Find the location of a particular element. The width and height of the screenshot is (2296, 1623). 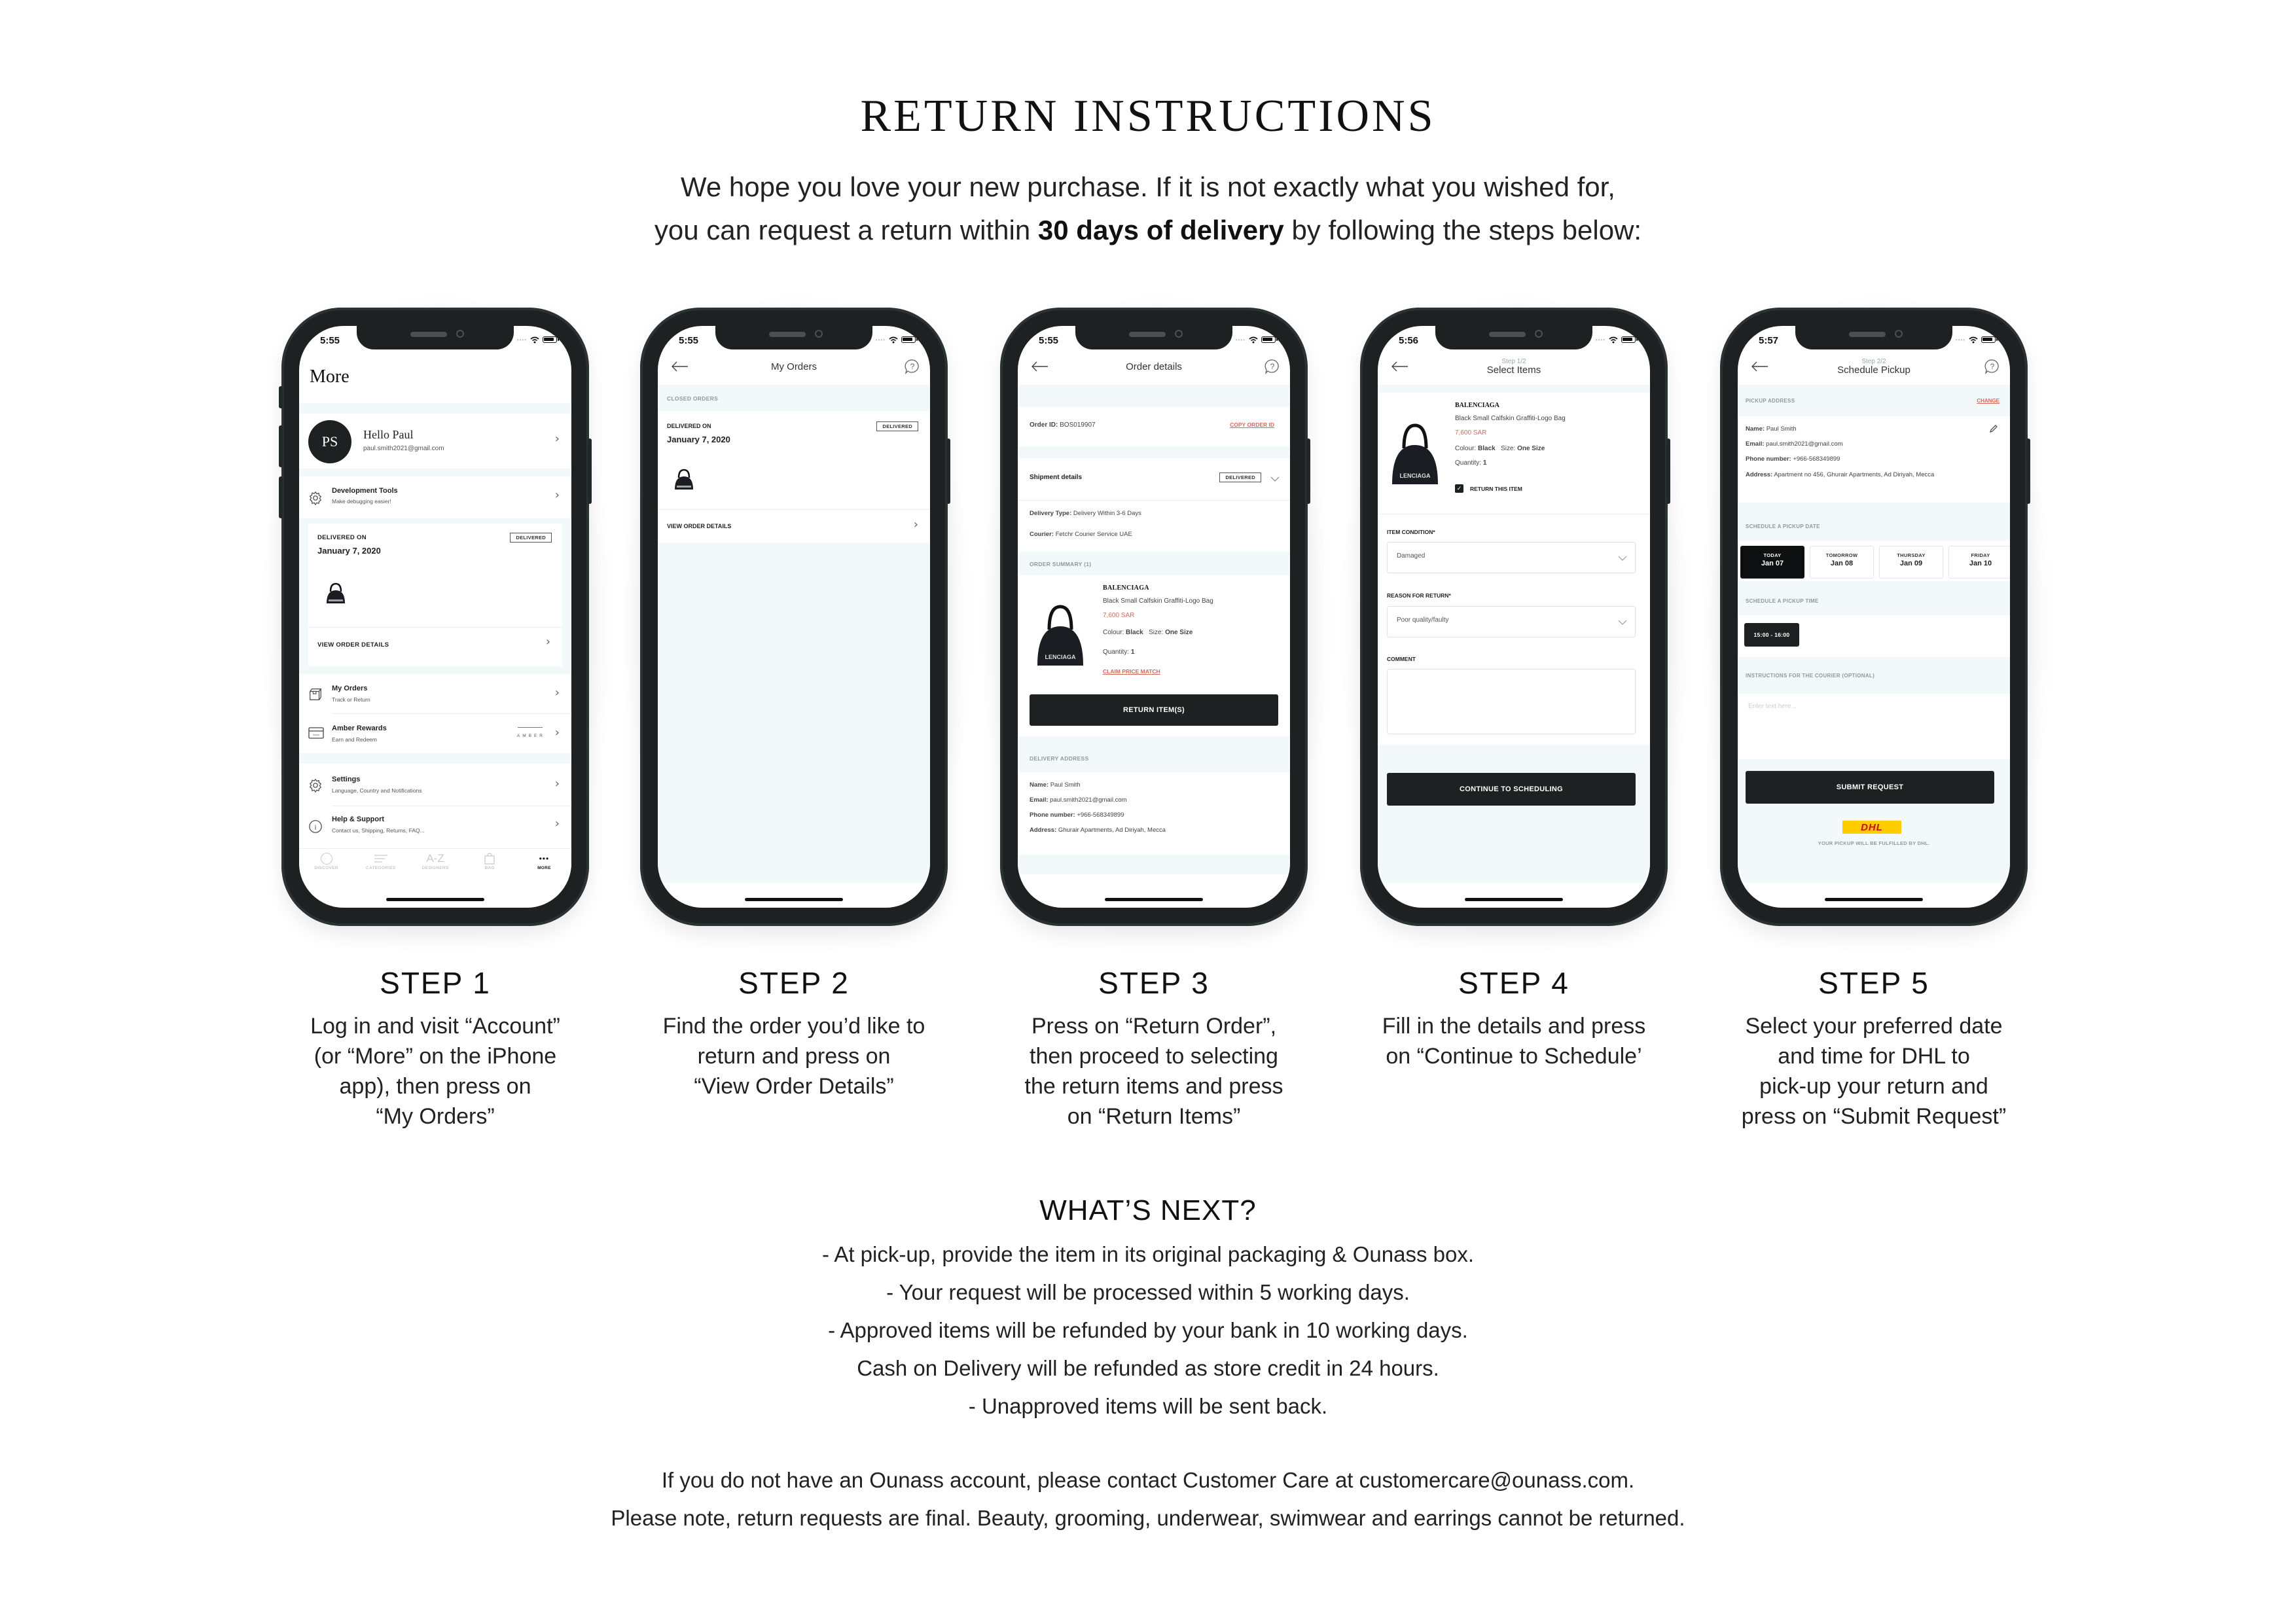

bag-icon is located at coordinates (489, 859).